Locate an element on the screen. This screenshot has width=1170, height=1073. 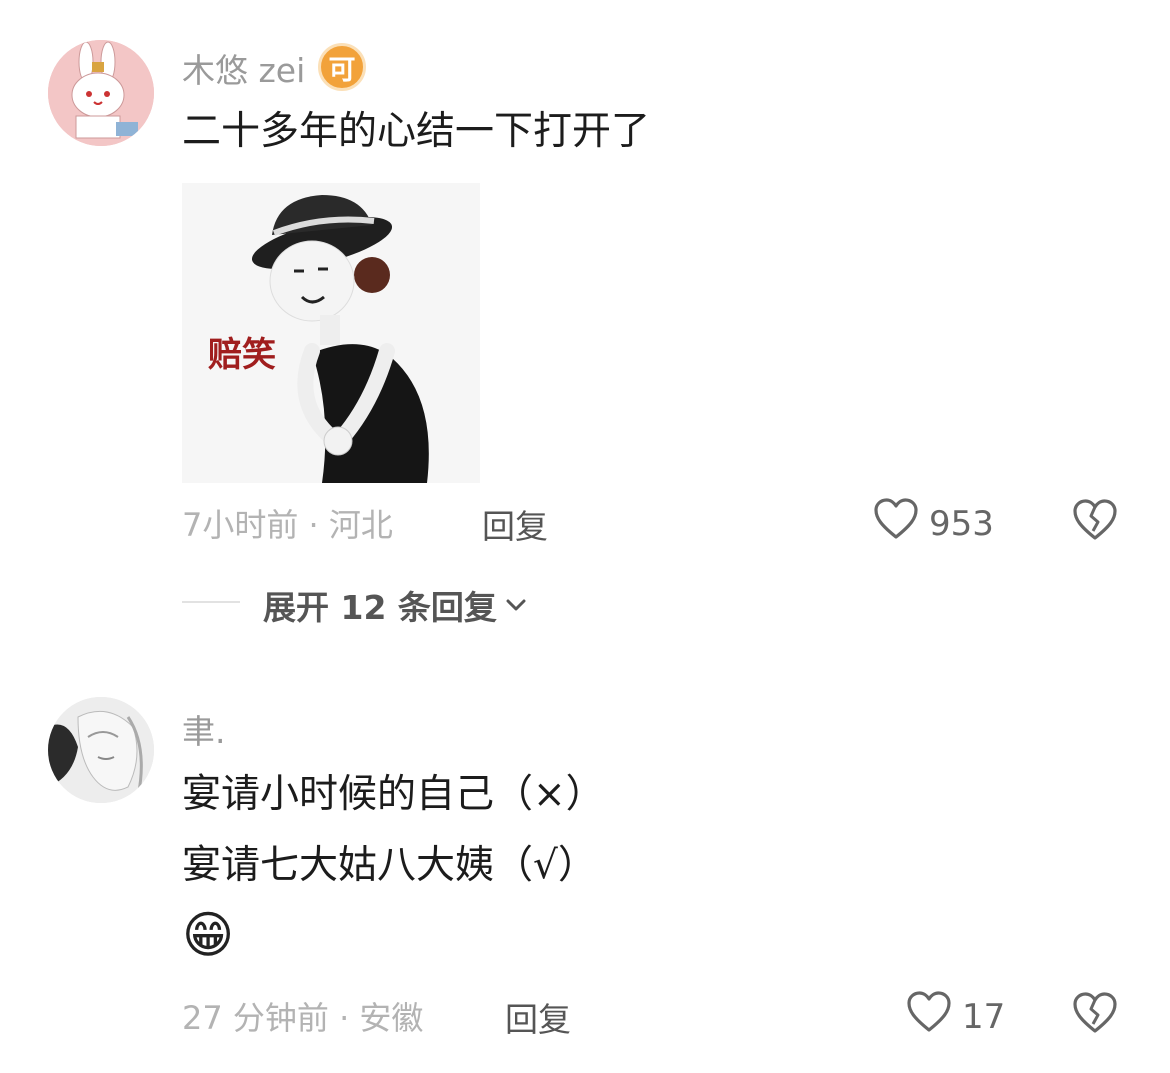
timestamp-location: 27 分钟前 · 安徽 is located at coordinates (303, 1018).